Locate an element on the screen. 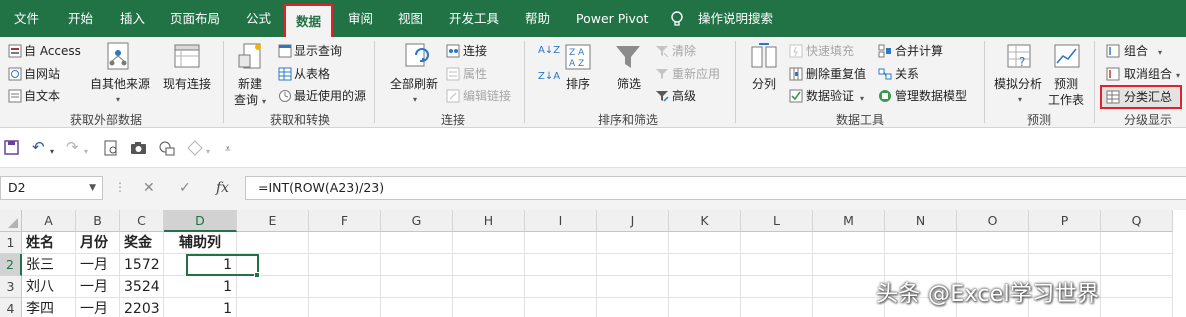 This screenshot has height=317, width=1186. cell-d4: 1 is located at coordinates (200, 307).